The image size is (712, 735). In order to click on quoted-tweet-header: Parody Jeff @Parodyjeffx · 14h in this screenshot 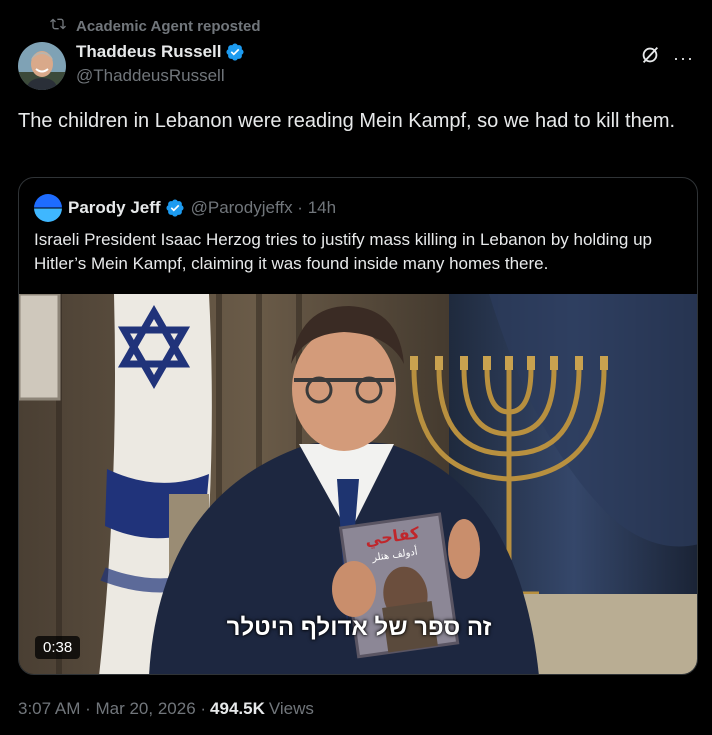, I will do `click(185, 208)`.